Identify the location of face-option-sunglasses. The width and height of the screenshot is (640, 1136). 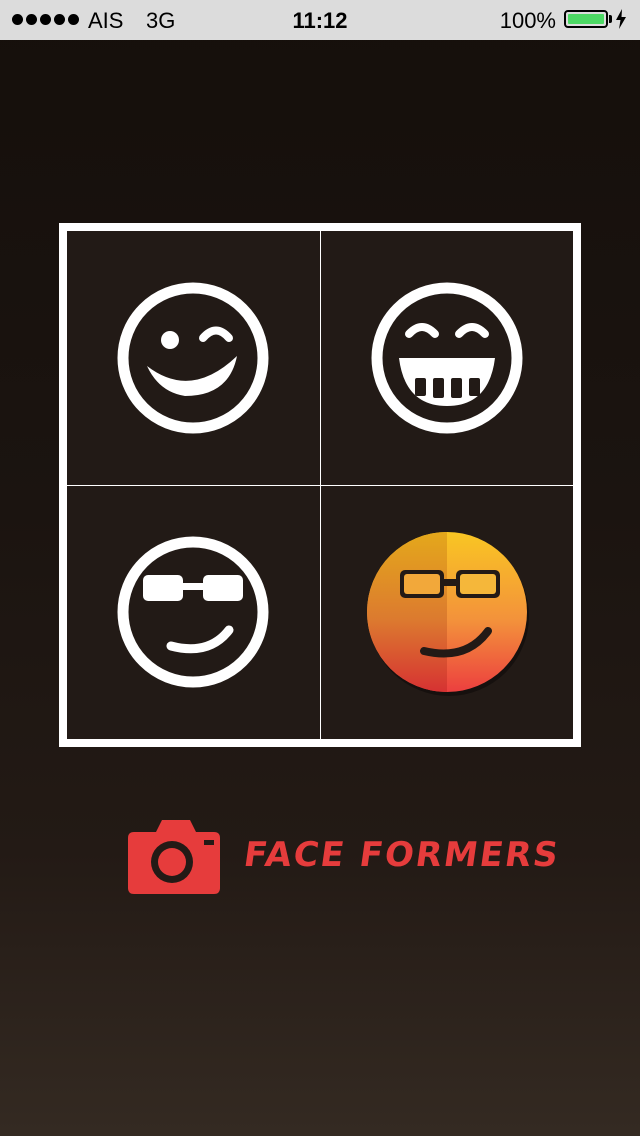
(193, 612).